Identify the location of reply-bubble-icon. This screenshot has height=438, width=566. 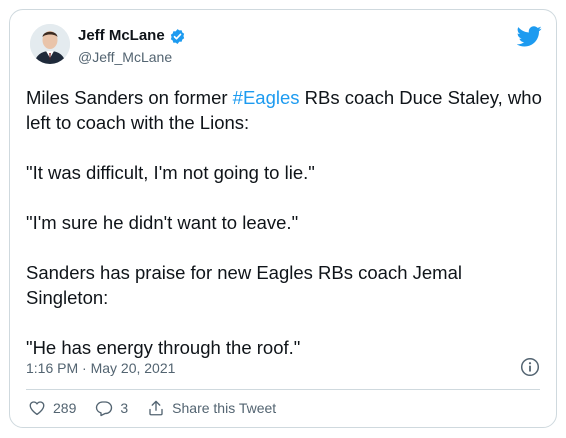
(104, 409).